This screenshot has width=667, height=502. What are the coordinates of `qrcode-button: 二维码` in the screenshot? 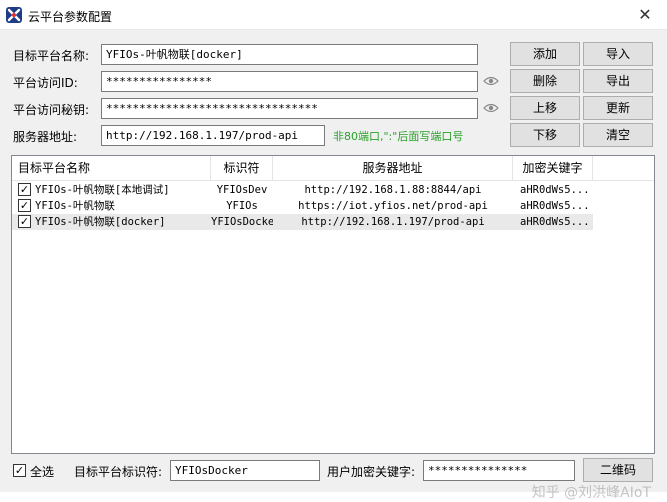 It's located at (618, 470).